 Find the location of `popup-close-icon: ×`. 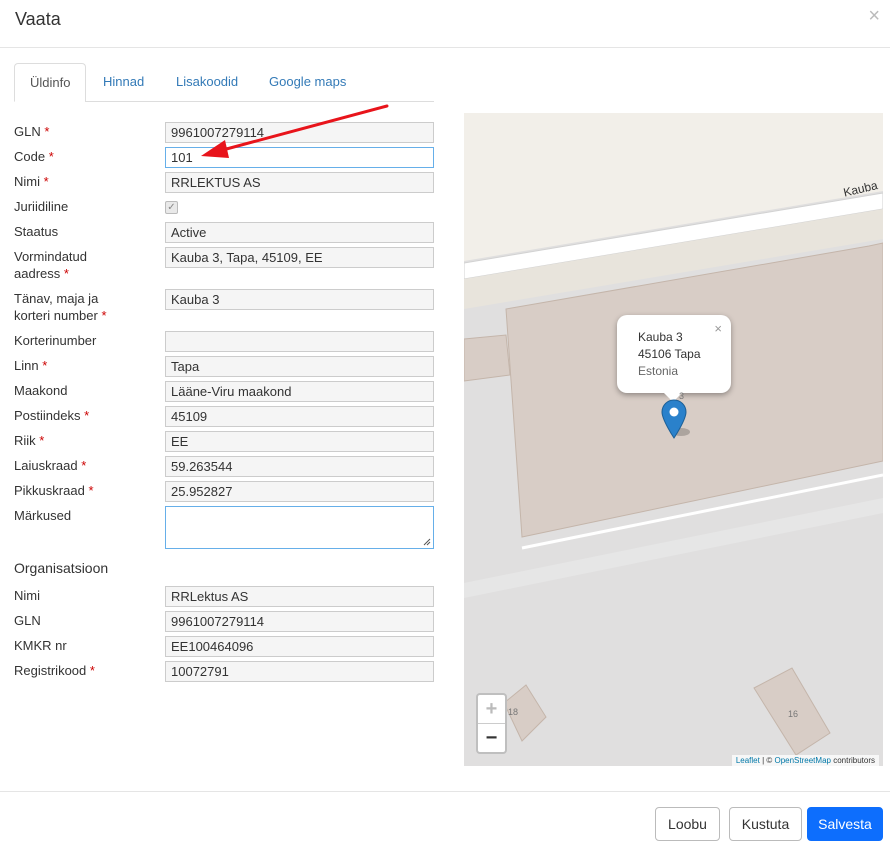

popup-close-icon: × is located at coordinates (718, 328).